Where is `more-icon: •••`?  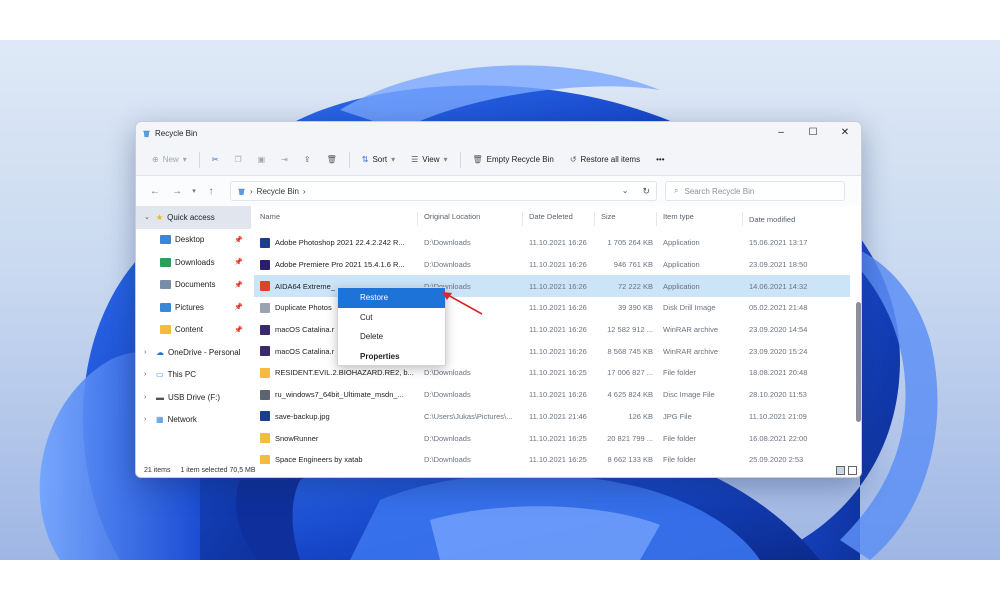 more-icon: ••• is located at coordinates (660, 159).